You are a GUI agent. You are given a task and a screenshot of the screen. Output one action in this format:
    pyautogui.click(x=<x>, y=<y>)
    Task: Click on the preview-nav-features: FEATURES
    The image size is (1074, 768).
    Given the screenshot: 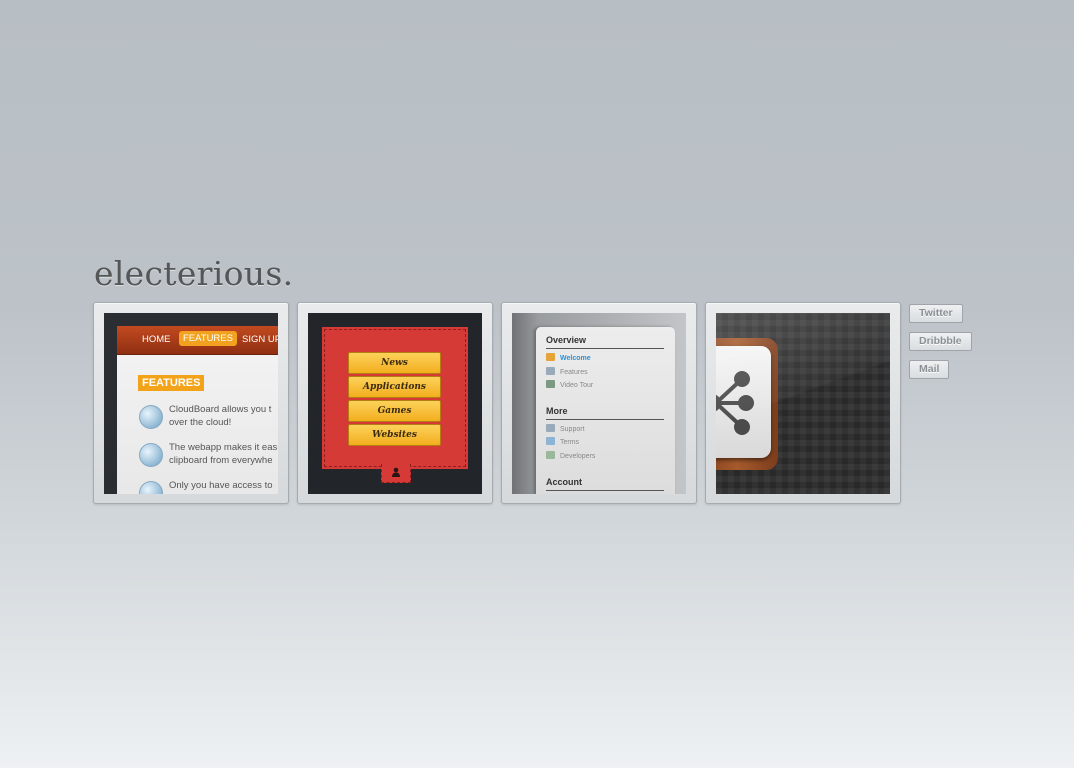 What is the action you would take?
    pyautogui.click(x=208, y=338)
    